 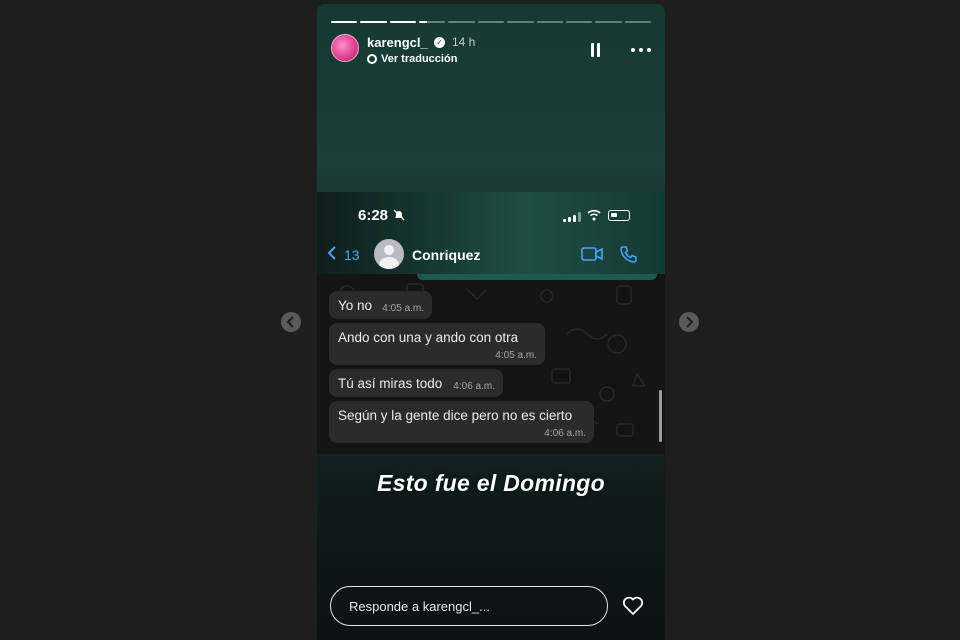 What do you see at coordinates (455, 415) in the screenshot?
I see `message-text: Según y la gente dice pero no es cierto` at bounding box center [455, 415].